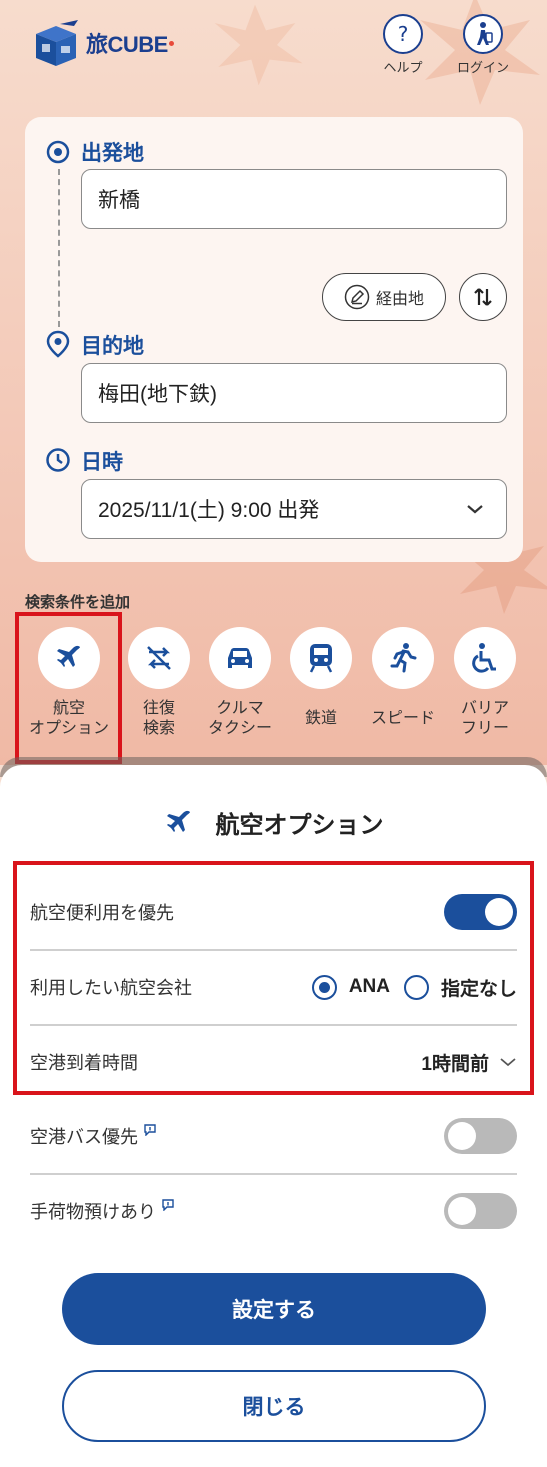  What do you see at coordinates (209, 510) in the screenshot?
I see `datetime-value: 2025/11/1(土) 9:00 出発` at bounding box center [209, 510].